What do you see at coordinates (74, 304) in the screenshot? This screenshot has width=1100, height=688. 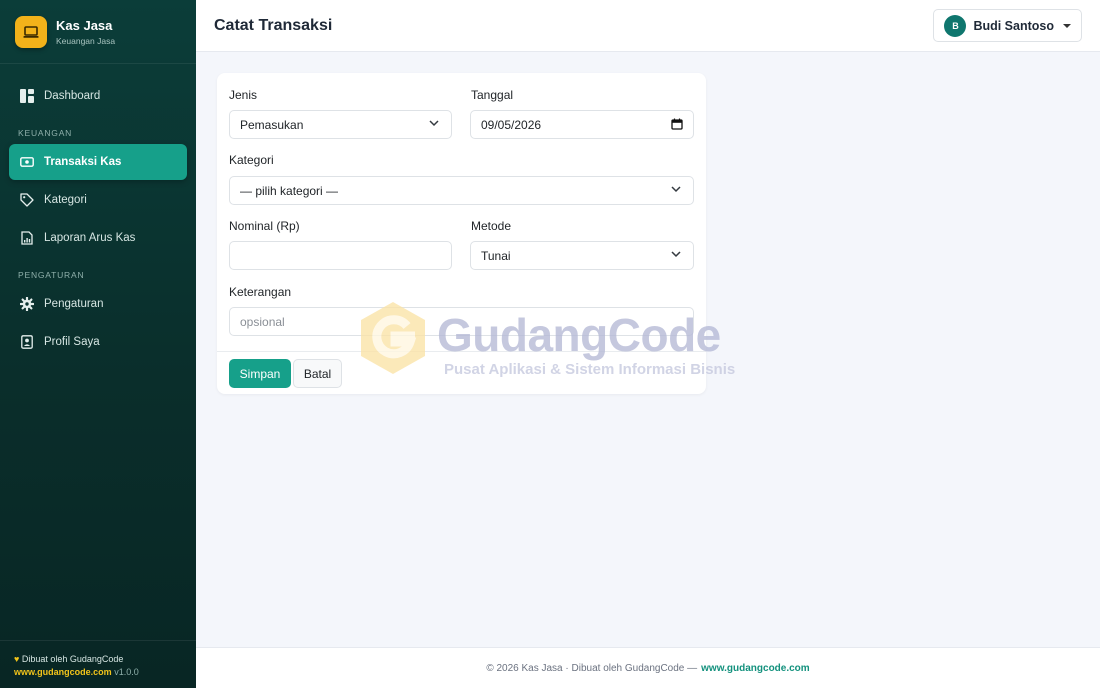 I see `sidebar-item-label: Pengaturan` at bounding box center [74, 304].